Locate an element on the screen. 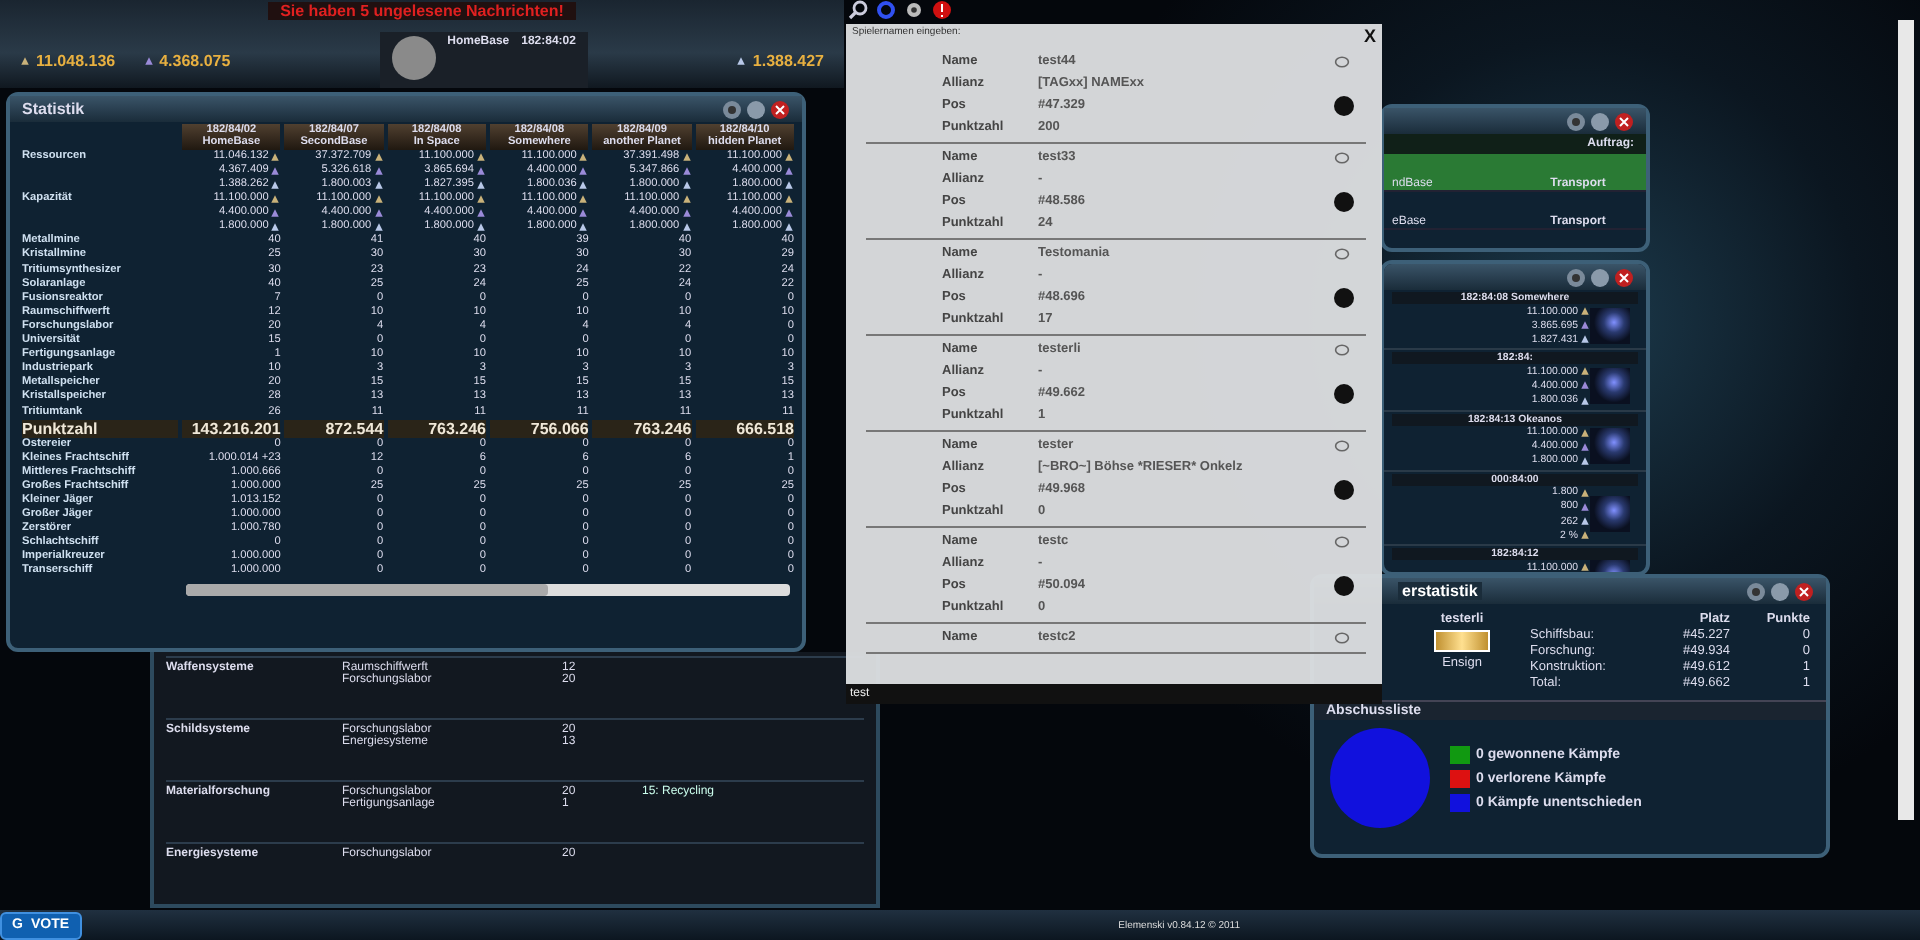 The image size is (1920, 940). search-icon is located at coordinates (858, 10).